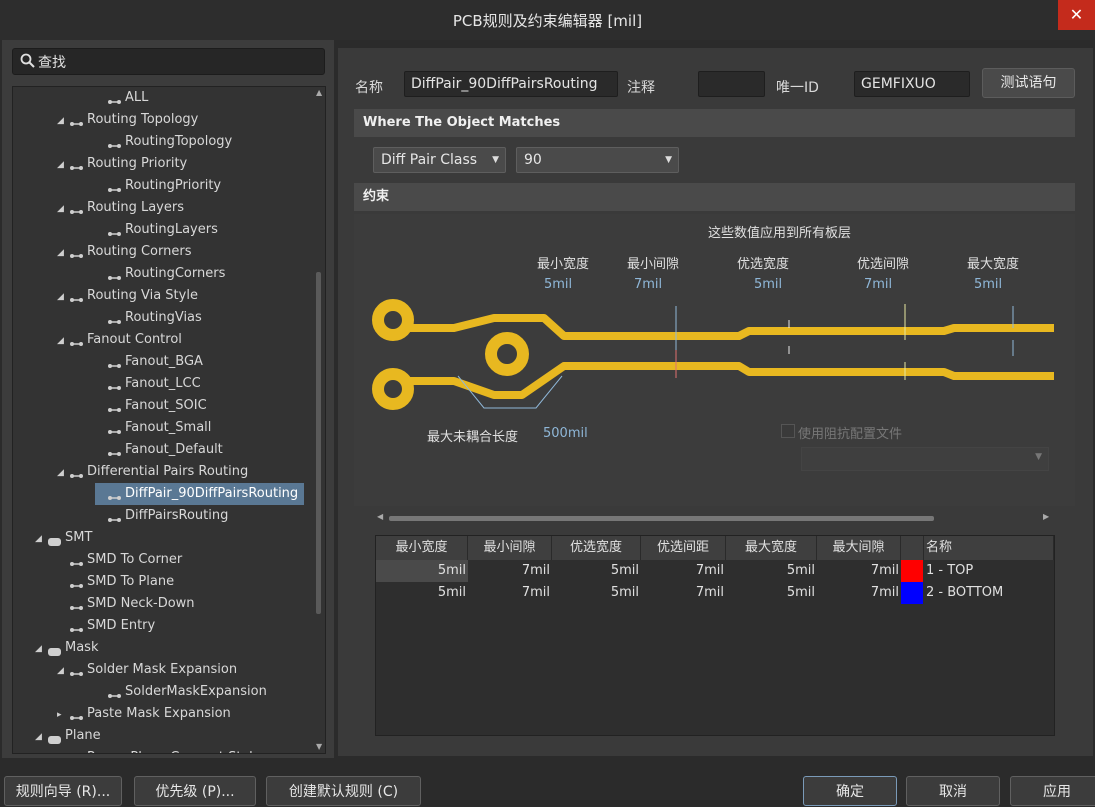  I want to click on tree-item: SMD To Corner, so click(119, 560).